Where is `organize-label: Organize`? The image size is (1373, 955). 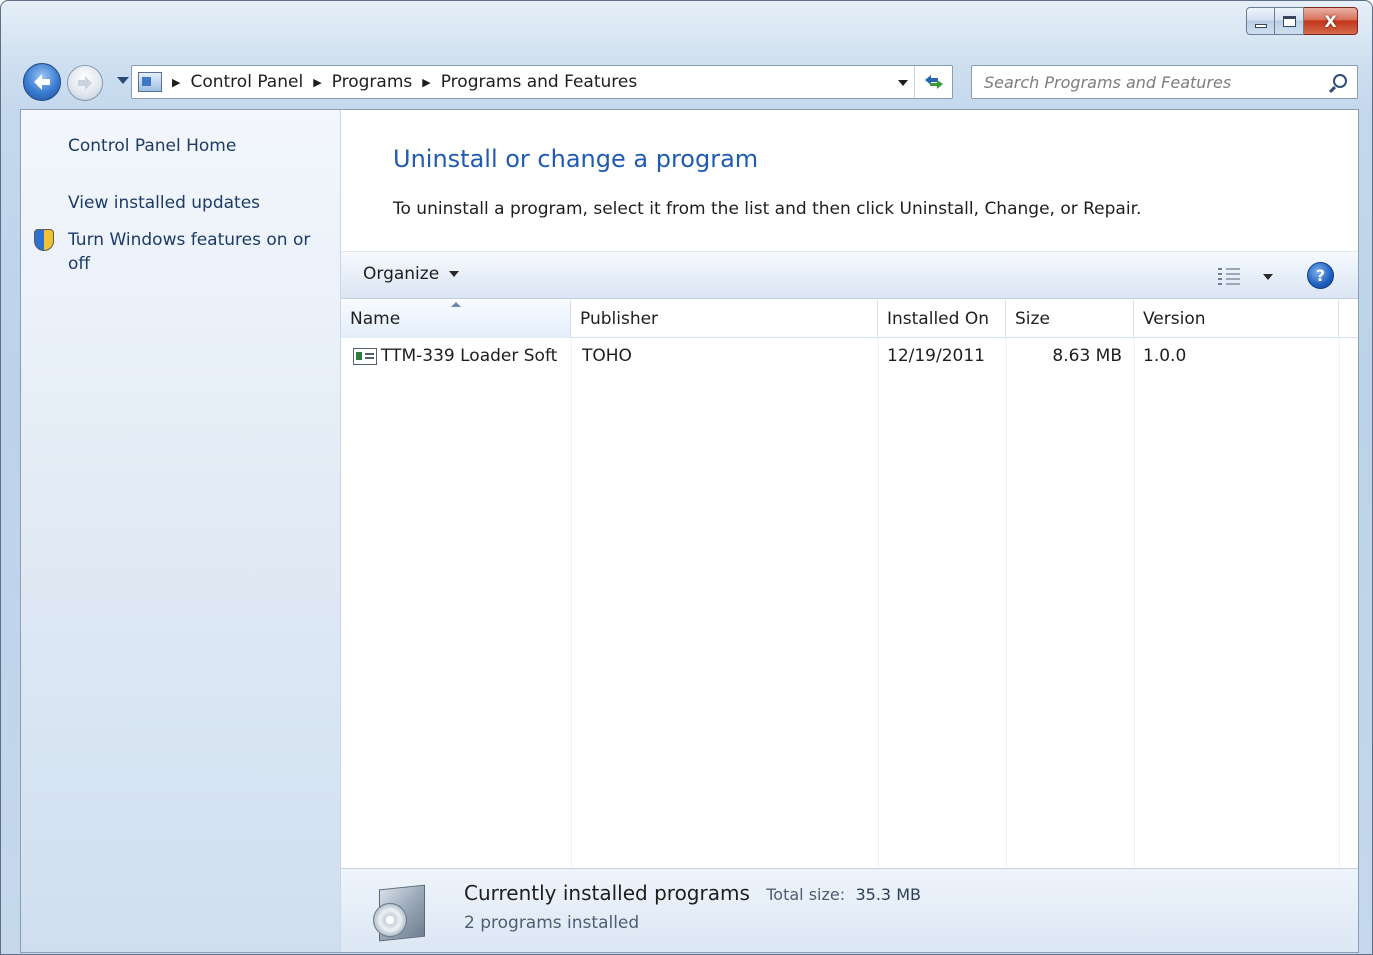
organize-label: Organize is located at coordinates (401, 274).